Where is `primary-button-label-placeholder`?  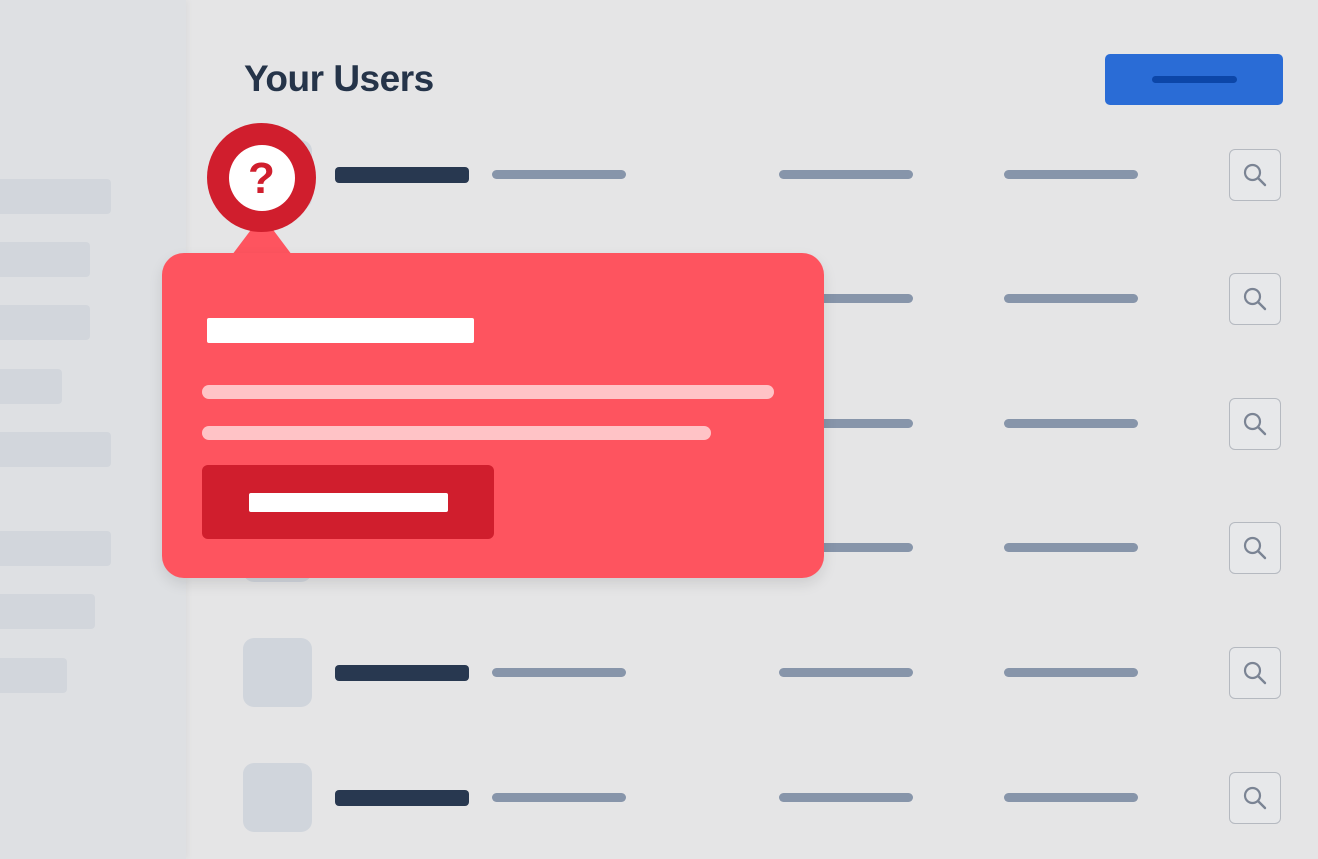 primary-button-label-placeholder is located at coordinates (1194, 79).